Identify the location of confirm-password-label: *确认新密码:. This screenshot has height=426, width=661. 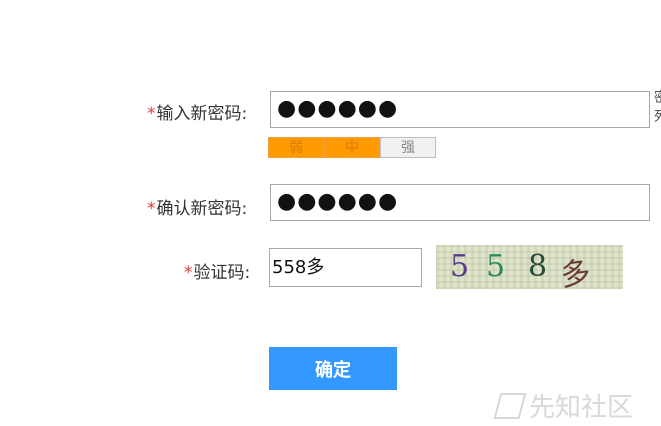
(197, 209).